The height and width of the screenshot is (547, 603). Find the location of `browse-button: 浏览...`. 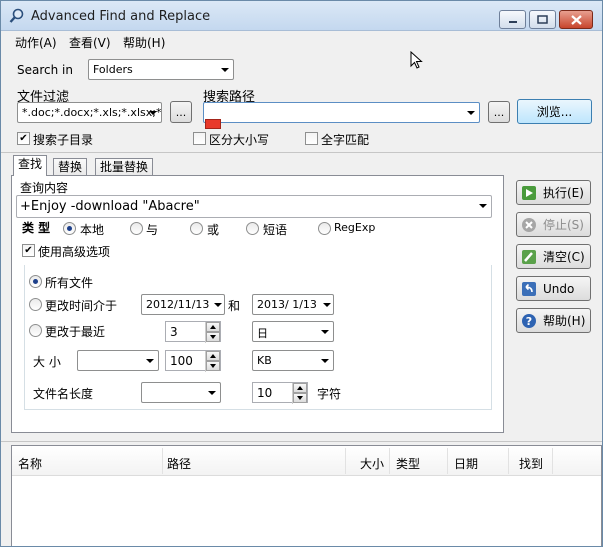

browse-button: 浏览... is located at coordinates (554, 111).